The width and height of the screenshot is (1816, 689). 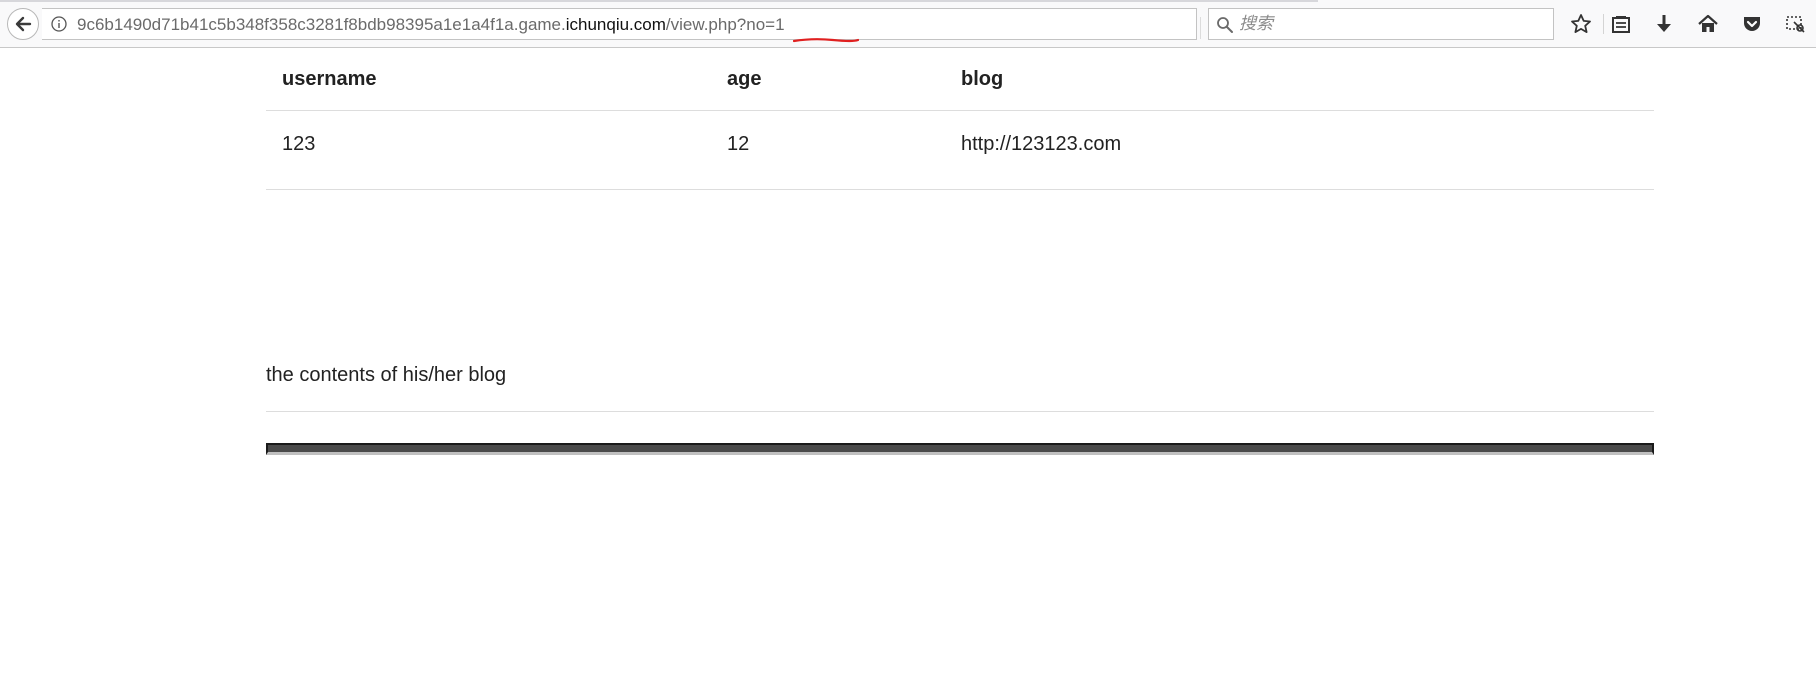 I want to click on reading-list-icon, so click(x=1621, y=24).